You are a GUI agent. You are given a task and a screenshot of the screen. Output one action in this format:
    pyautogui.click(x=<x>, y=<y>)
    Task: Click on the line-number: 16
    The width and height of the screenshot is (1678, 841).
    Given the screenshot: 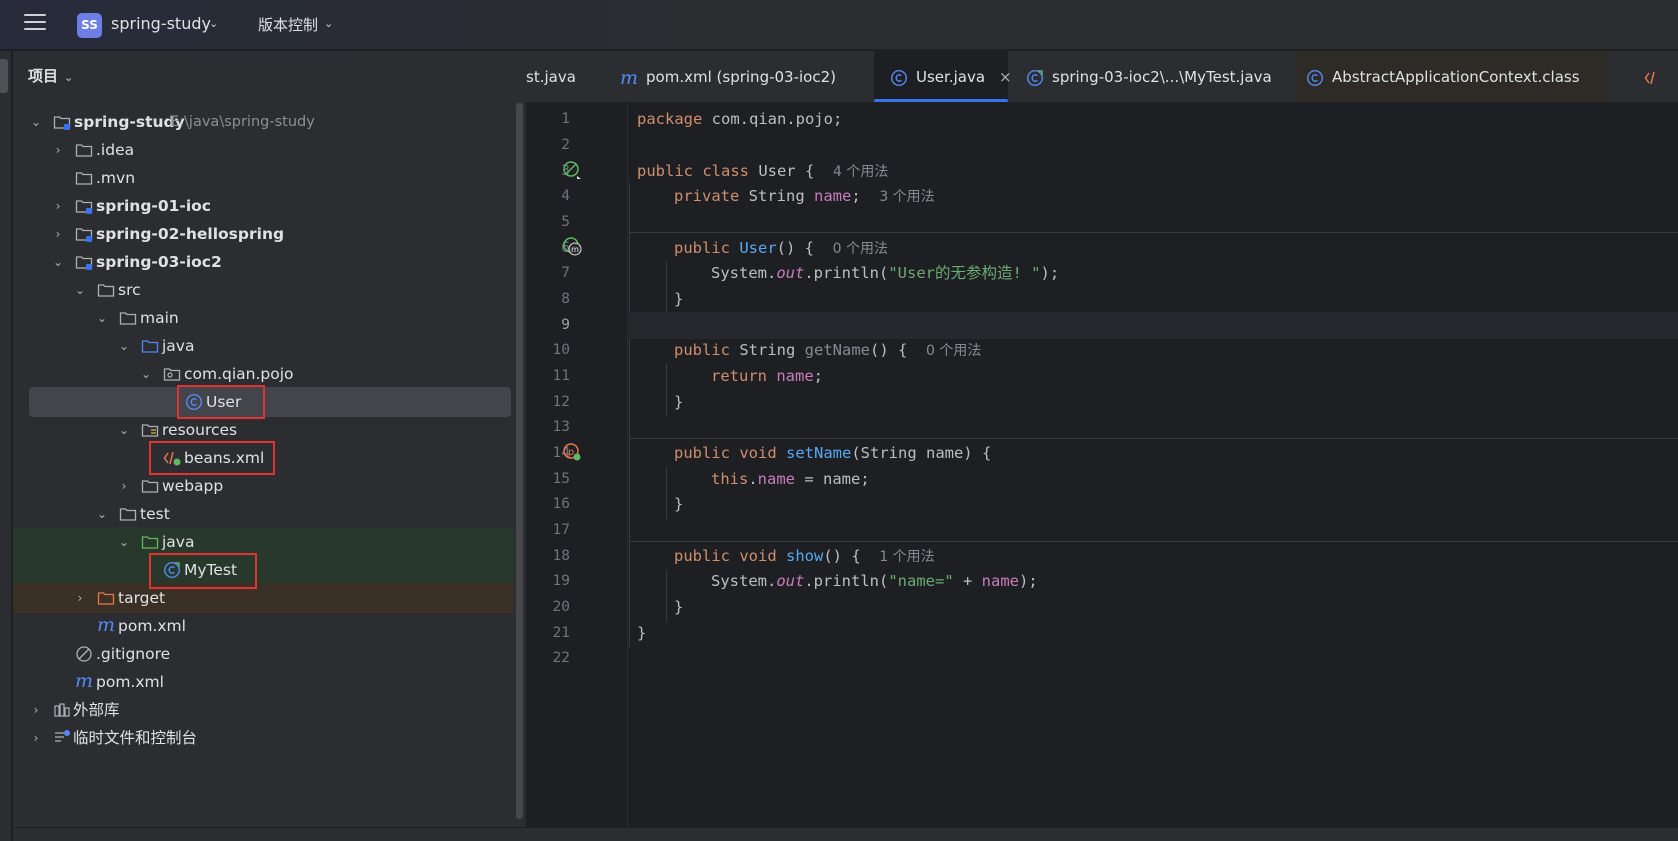 What is the action you would take?
    pyautogui.click(x=561, y=504)
    